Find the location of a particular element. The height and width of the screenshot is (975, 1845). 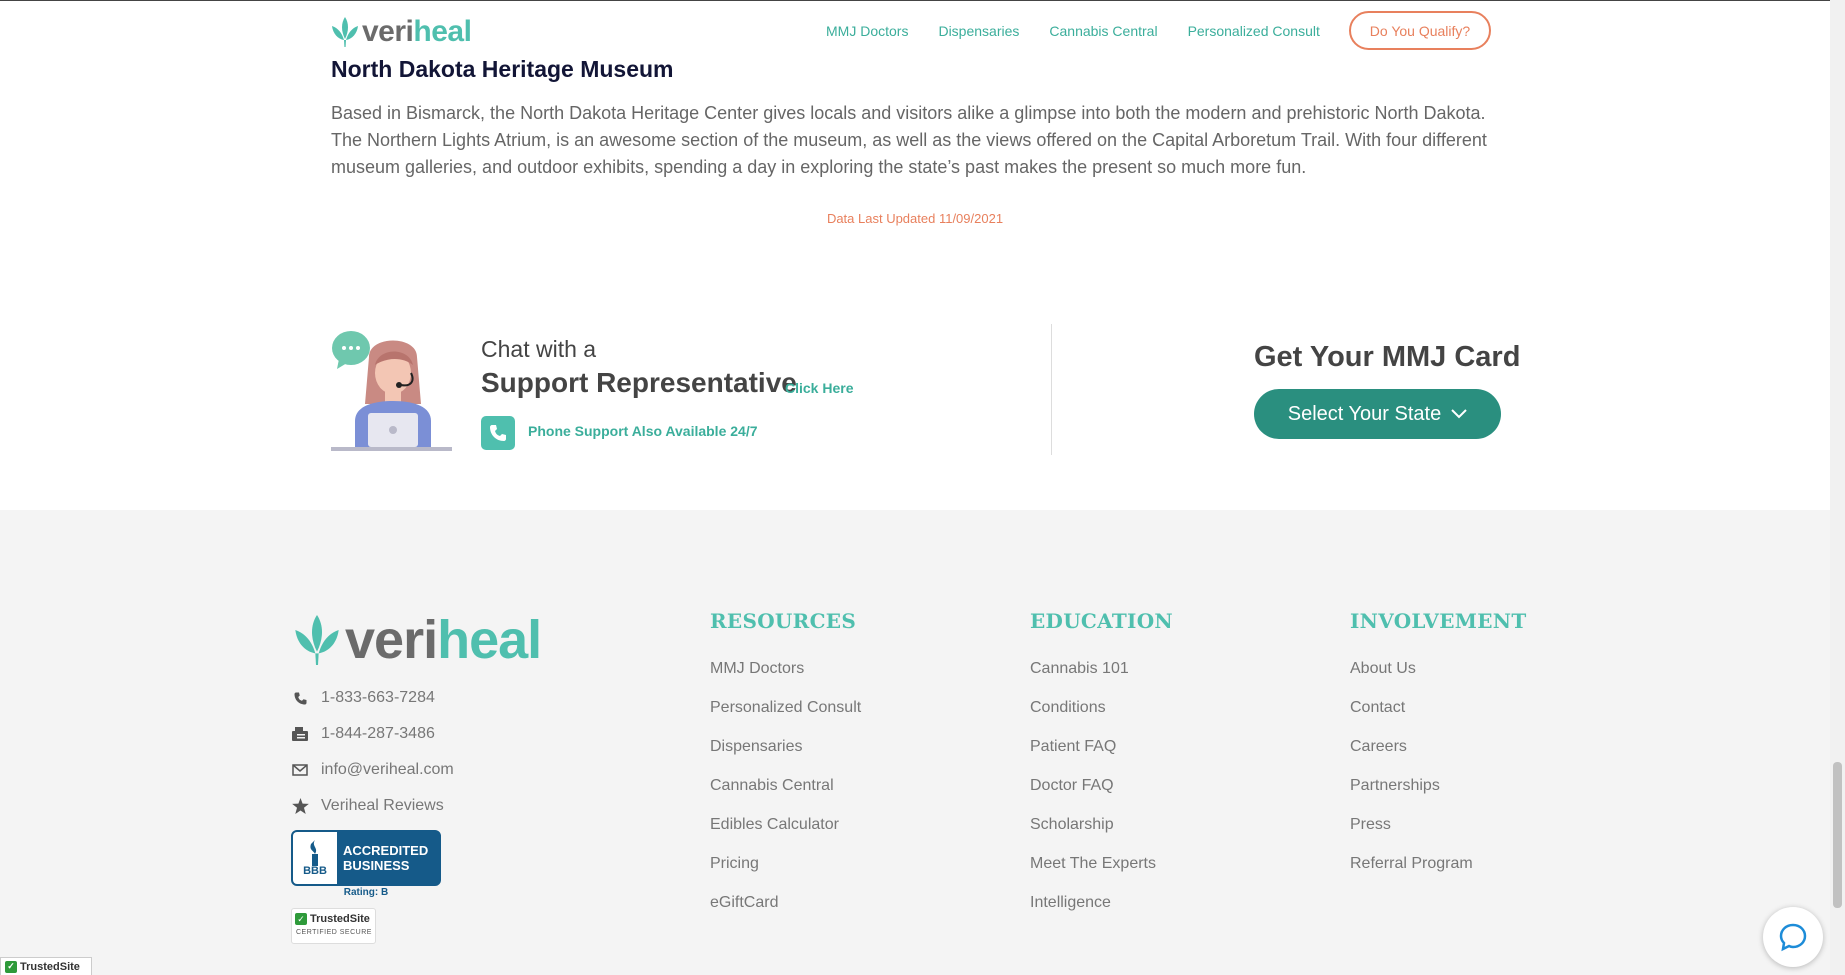

footer-link: Press is located at coordinates (1411, 834).